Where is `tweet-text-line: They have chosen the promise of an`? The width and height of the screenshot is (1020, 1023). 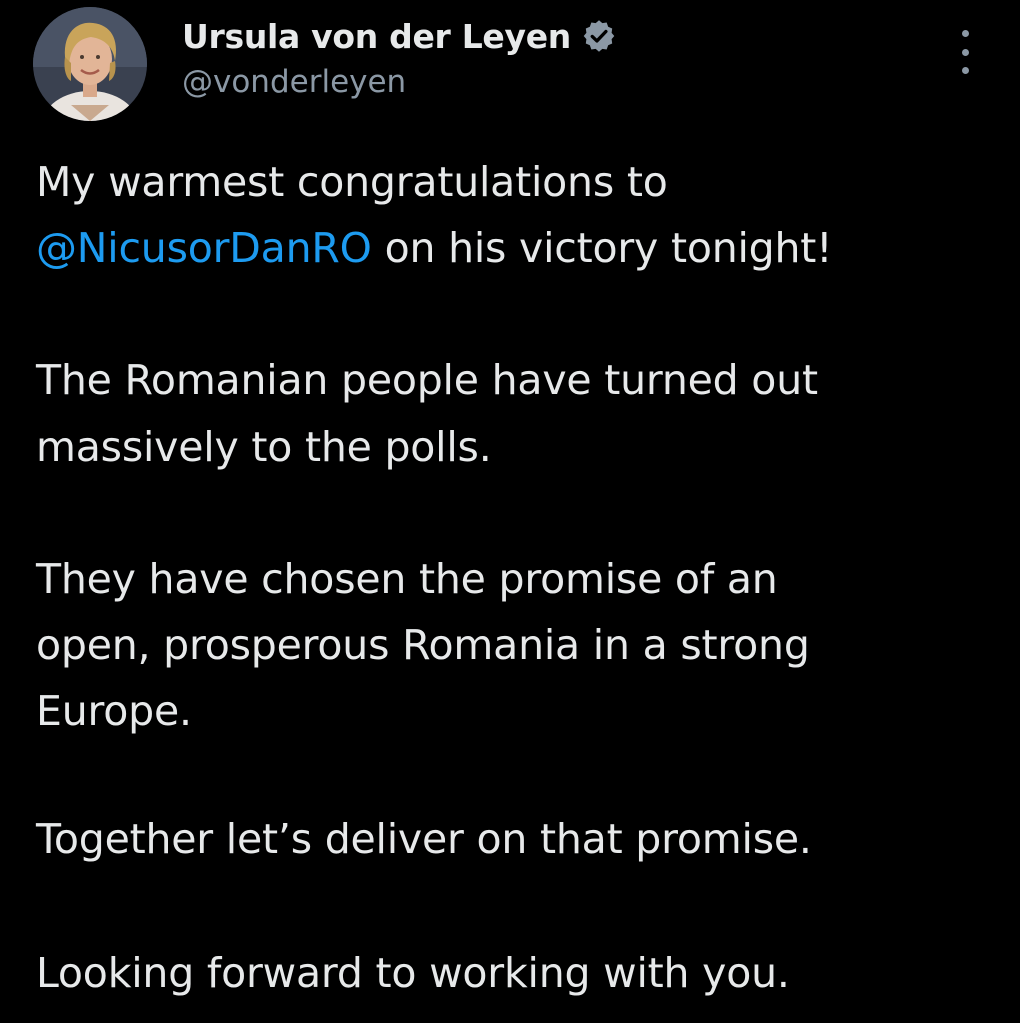
tweet-text-line: They have chosen the promise of an is located at coordinates (407, 579).